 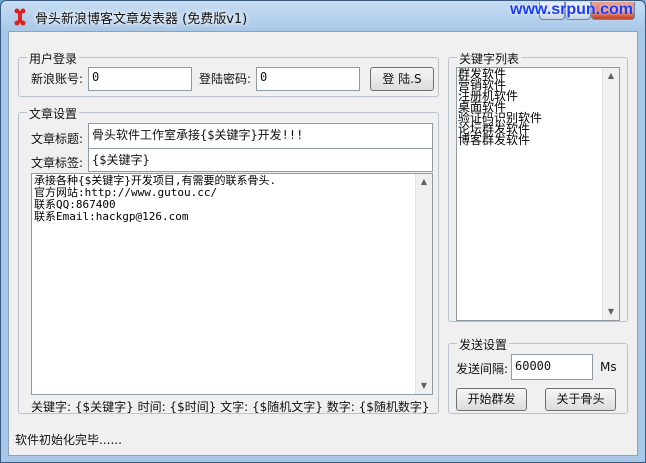 What do you see at coordinates (483, 344) in the screenshot?
I see `send-group-title: 发送设置` at bounding box center [483, 344].